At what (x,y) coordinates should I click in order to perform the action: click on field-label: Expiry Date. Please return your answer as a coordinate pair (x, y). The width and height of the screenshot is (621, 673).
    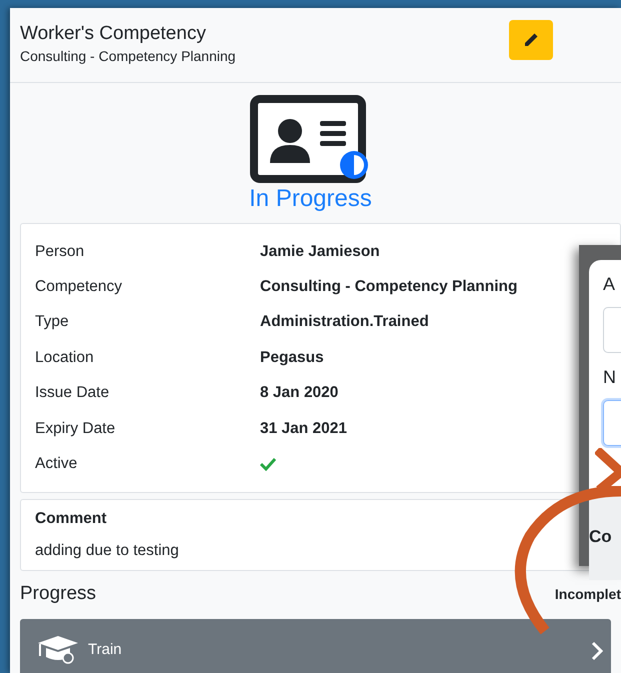
    Looking at the image, I should click on (75, 429).